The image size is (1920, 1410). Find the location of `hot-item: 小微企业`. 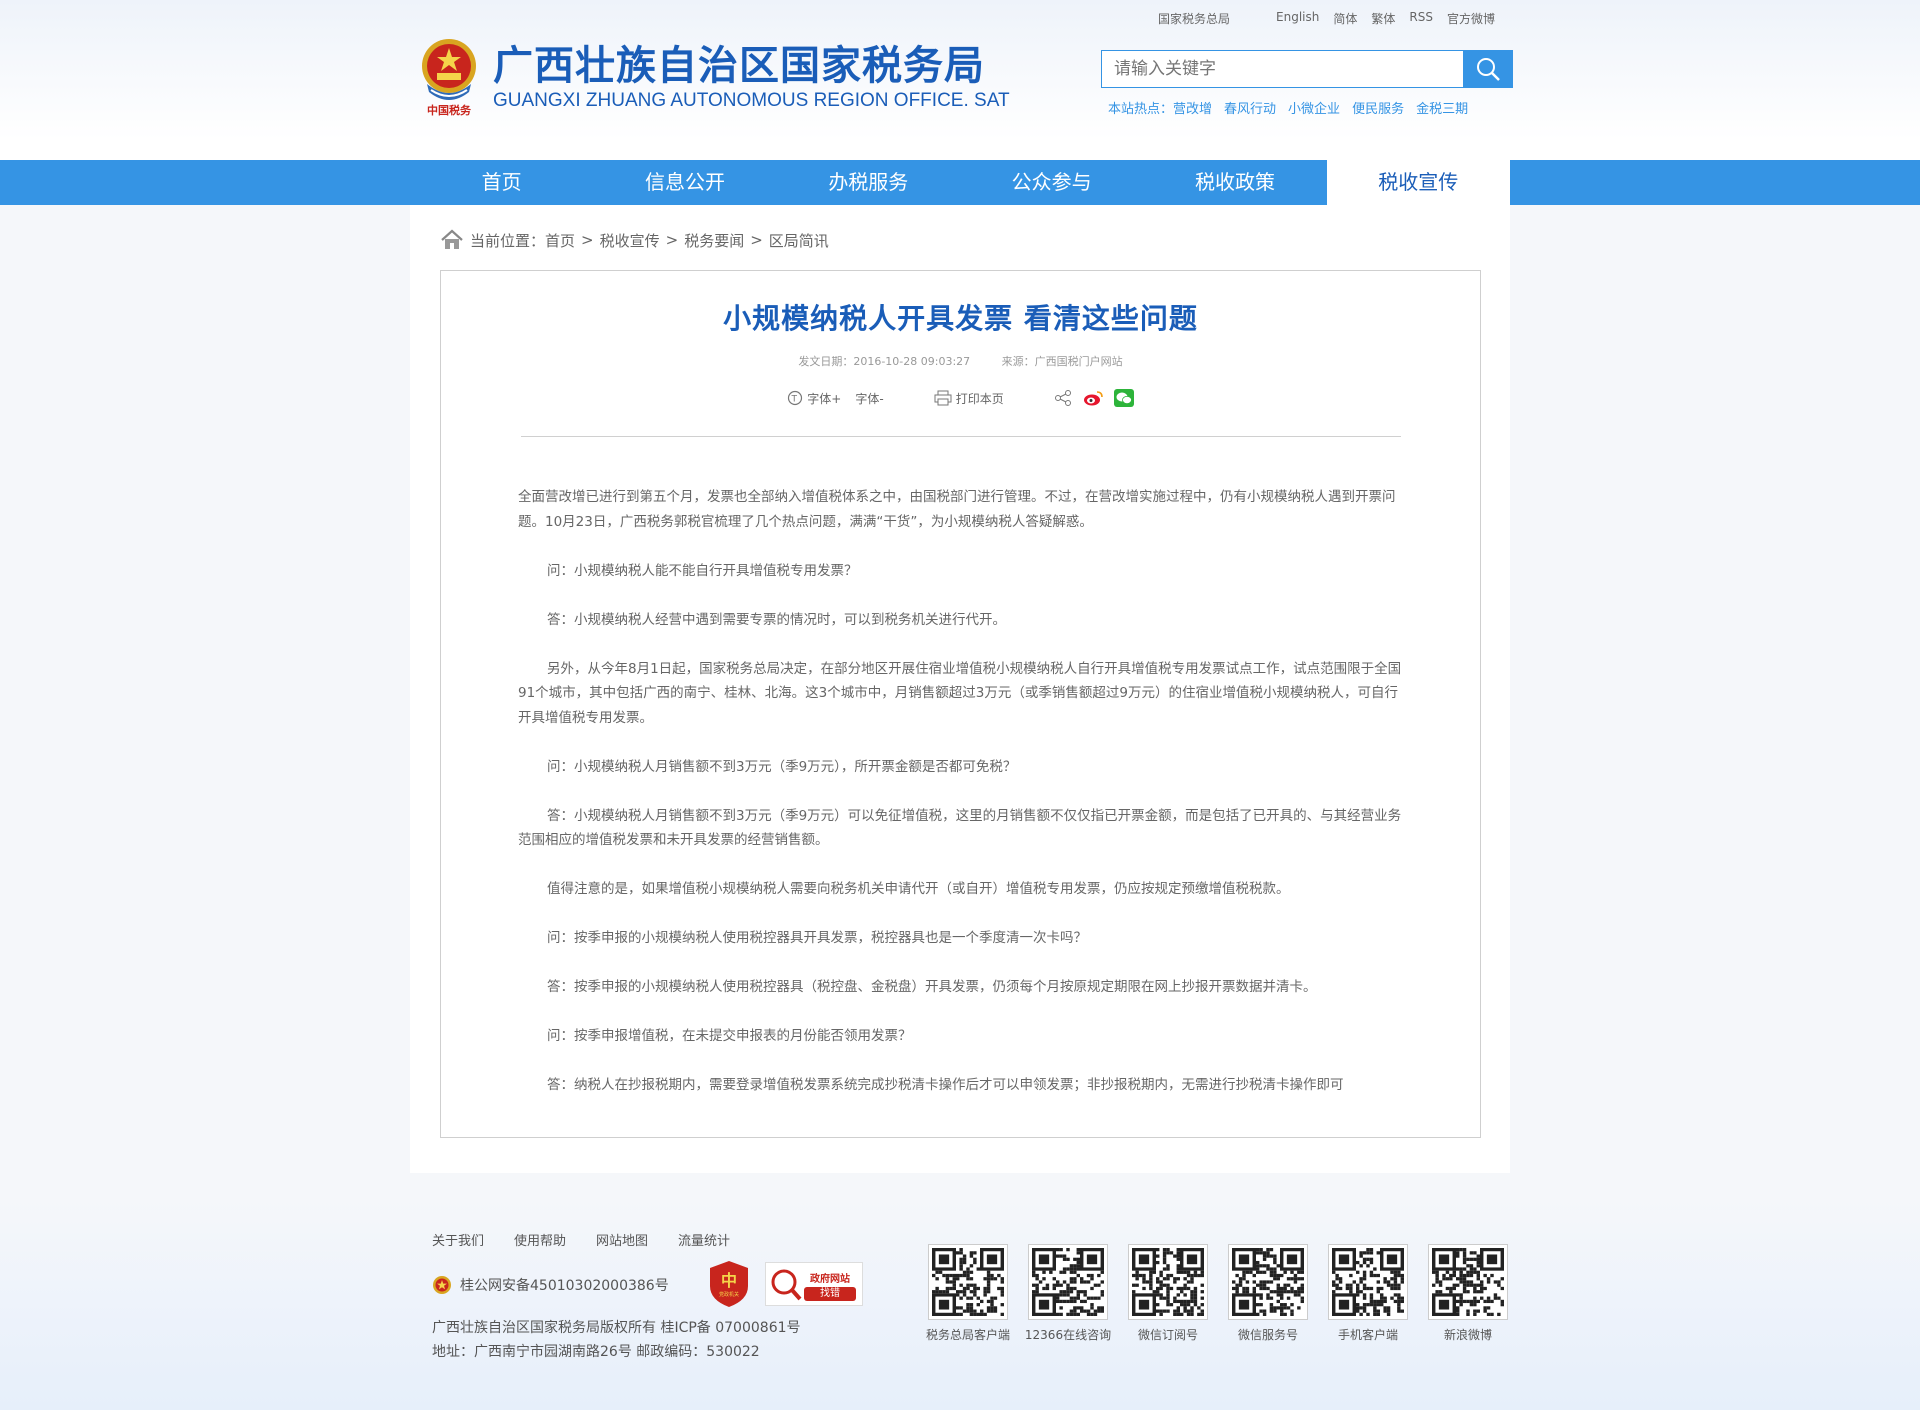

hot-item: 小微企业 is located at coordinates (1314, 107).